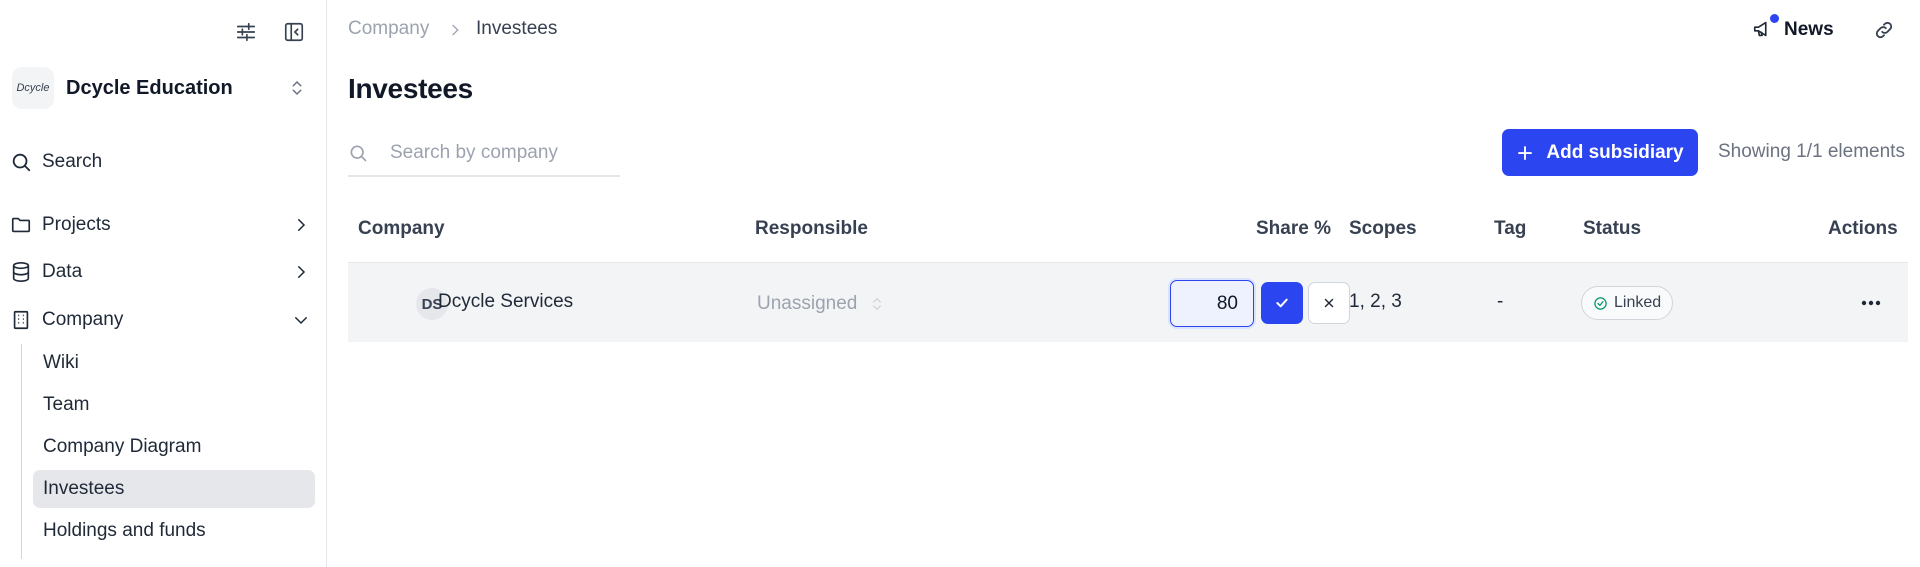 The width and height of the screenshot is (1920, 567). Describe the element at coordinates (1638, 302) in the screenshot. I see `status-label: Linked` at that location.